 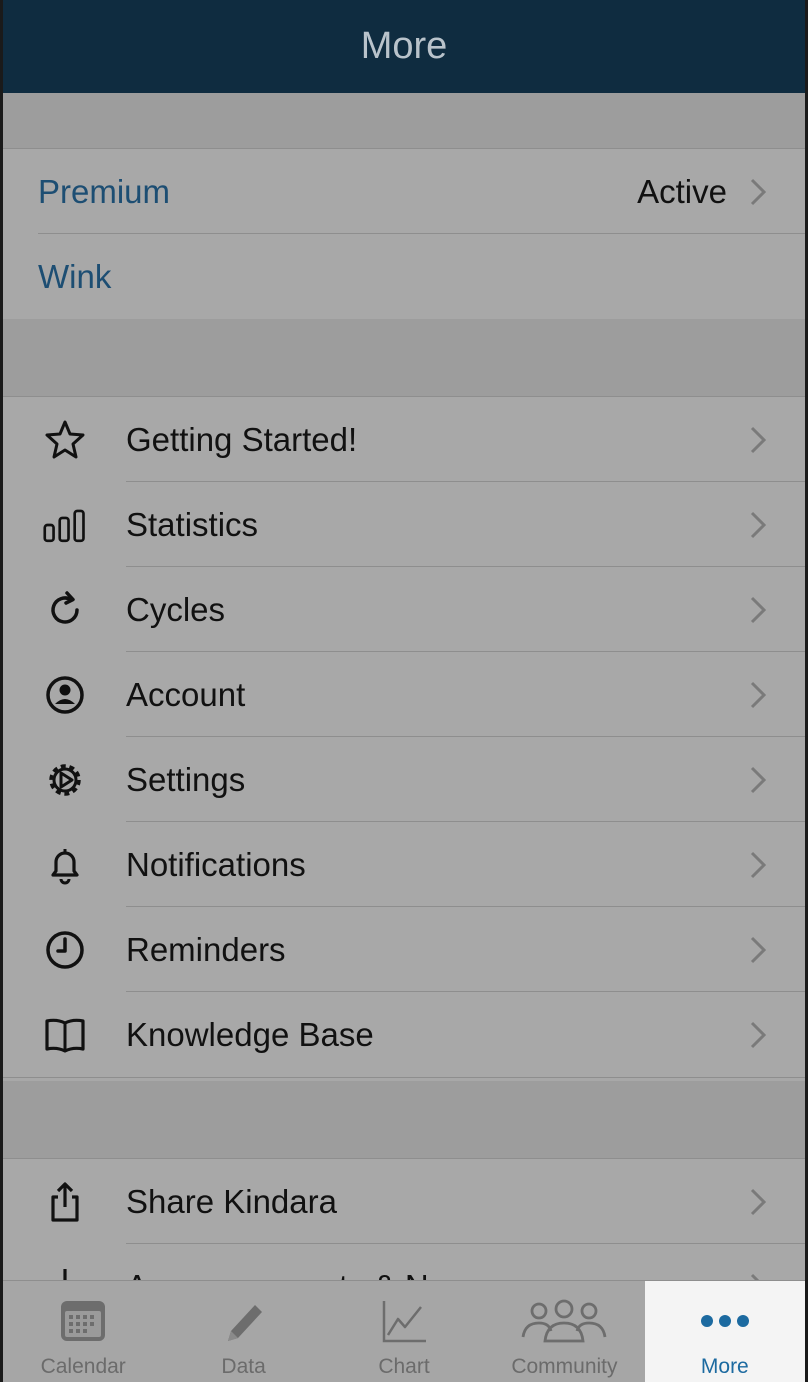 I want to click on menu-item-label: Getting Started!, so click(x=242, y=439).